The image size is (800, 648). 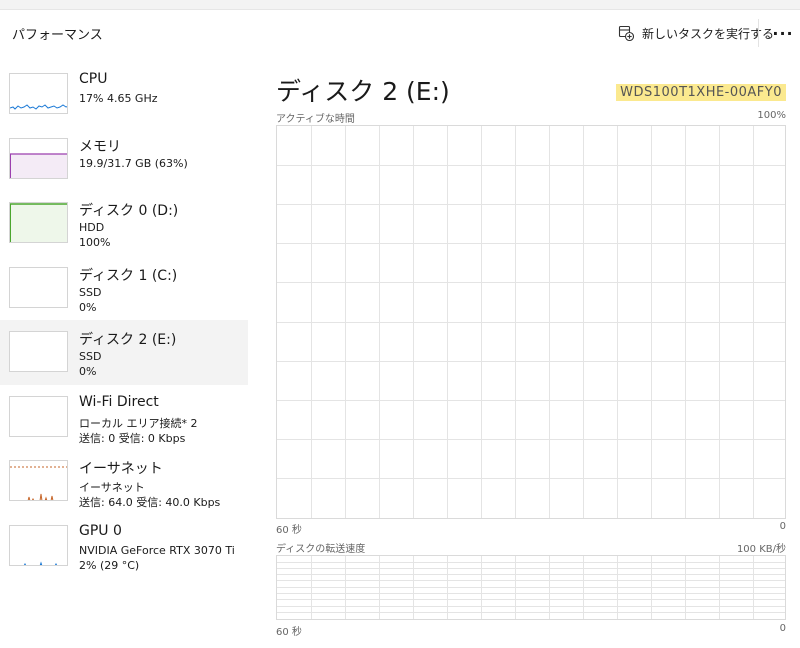 I want to click on run-new-task-button: 新しいタスクを実行する, so click(x=696, y=33).